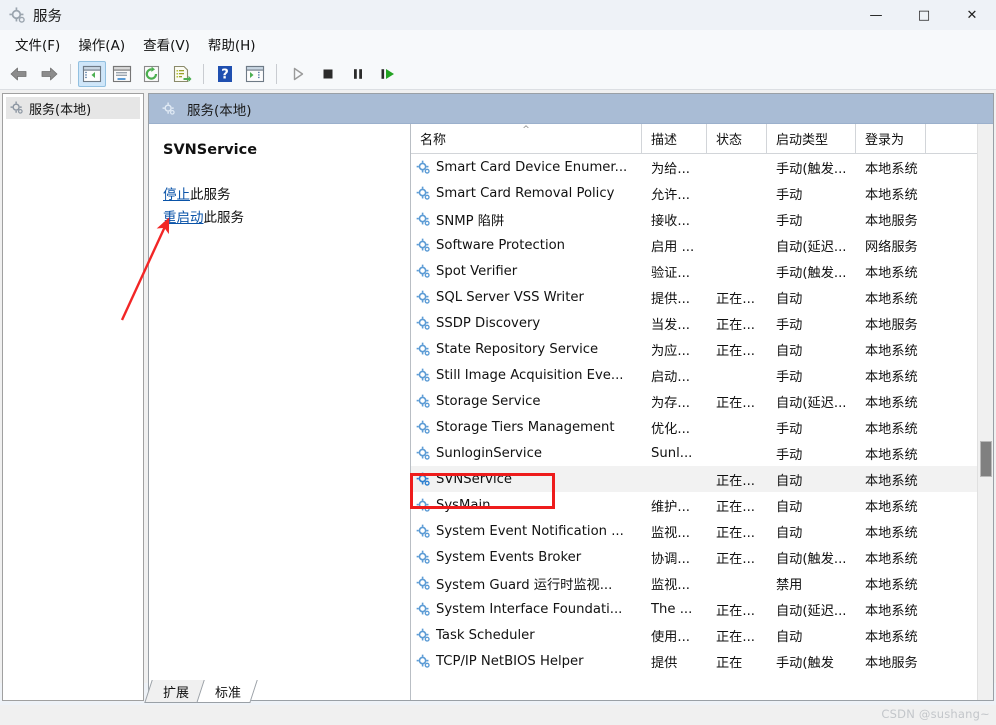 This screenshot has height=725, width=996. Describe the element at coordinates (176, 195) in the screenshot. I see `stop-service-link: 停止` at that location.